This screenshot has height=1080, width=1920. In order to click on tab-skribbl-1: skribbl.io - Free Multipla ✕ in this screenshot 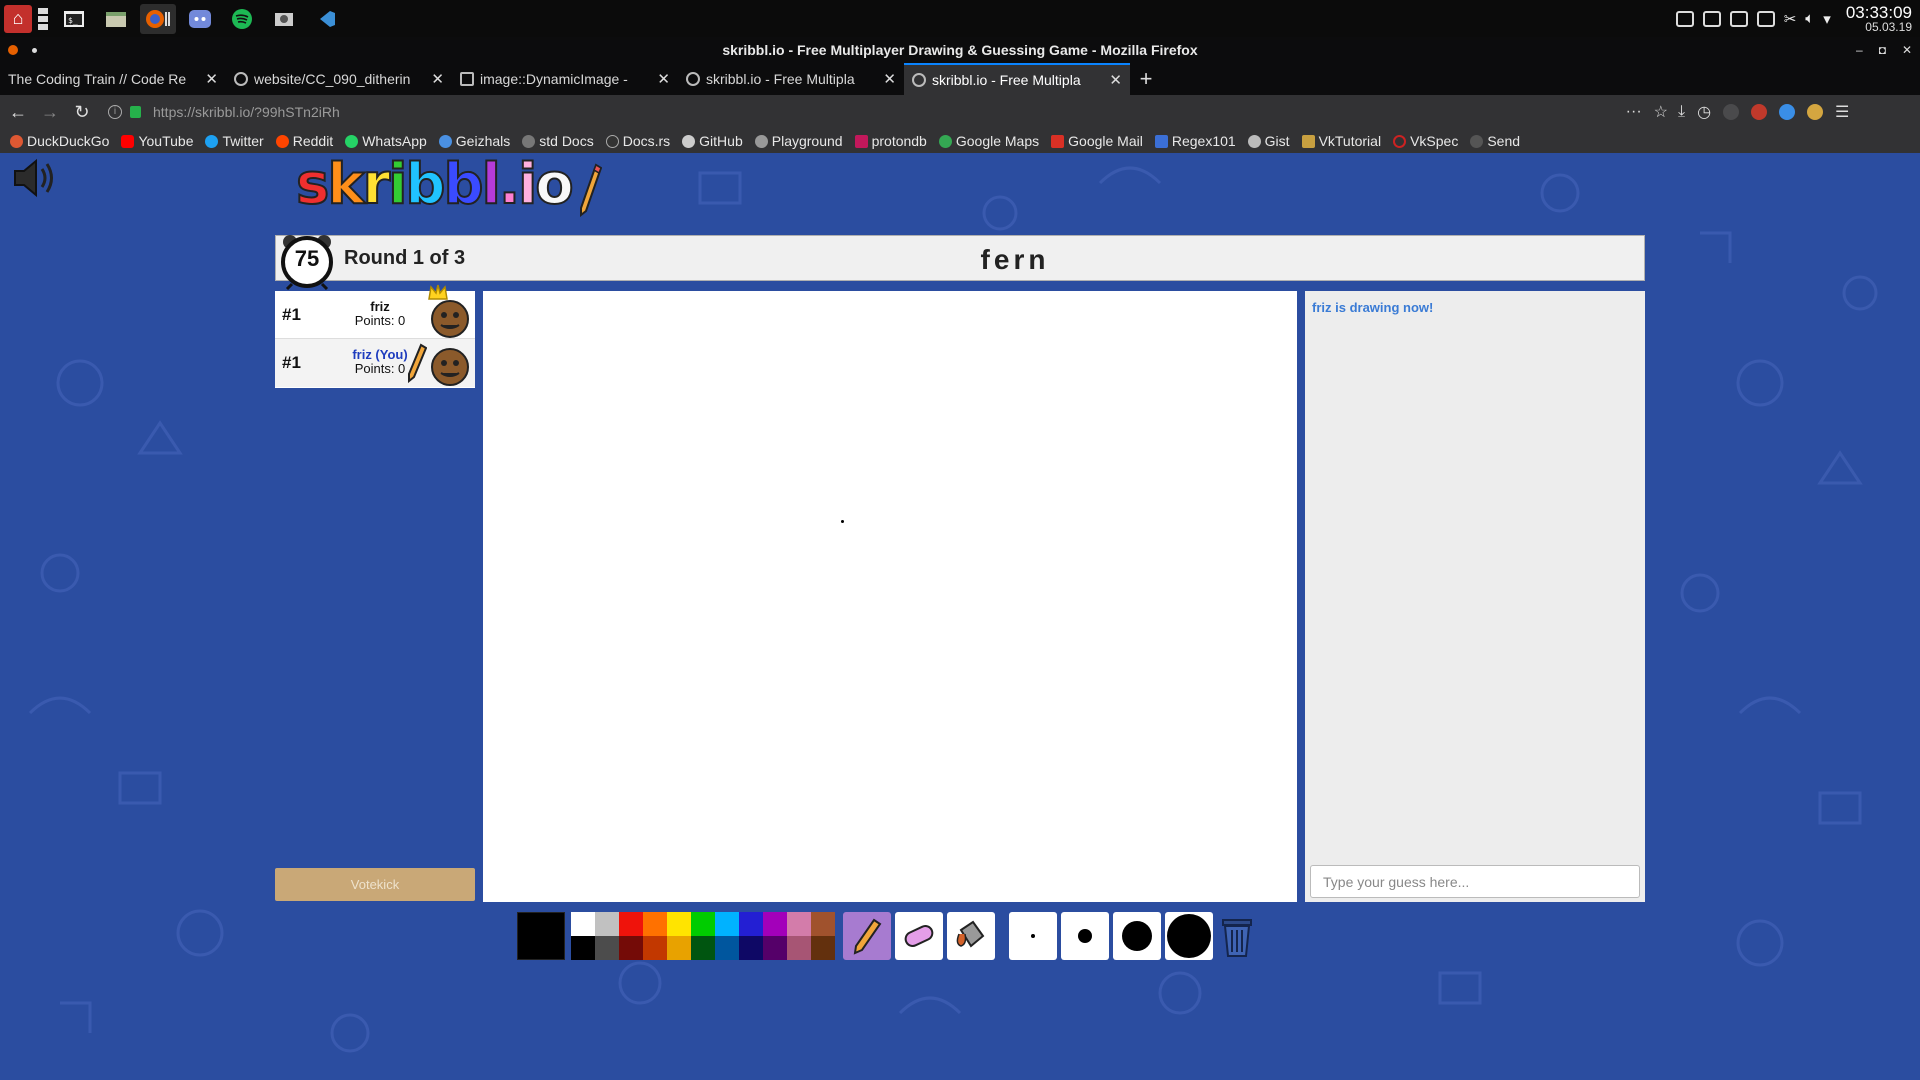, I will do `click(791, 79)`.